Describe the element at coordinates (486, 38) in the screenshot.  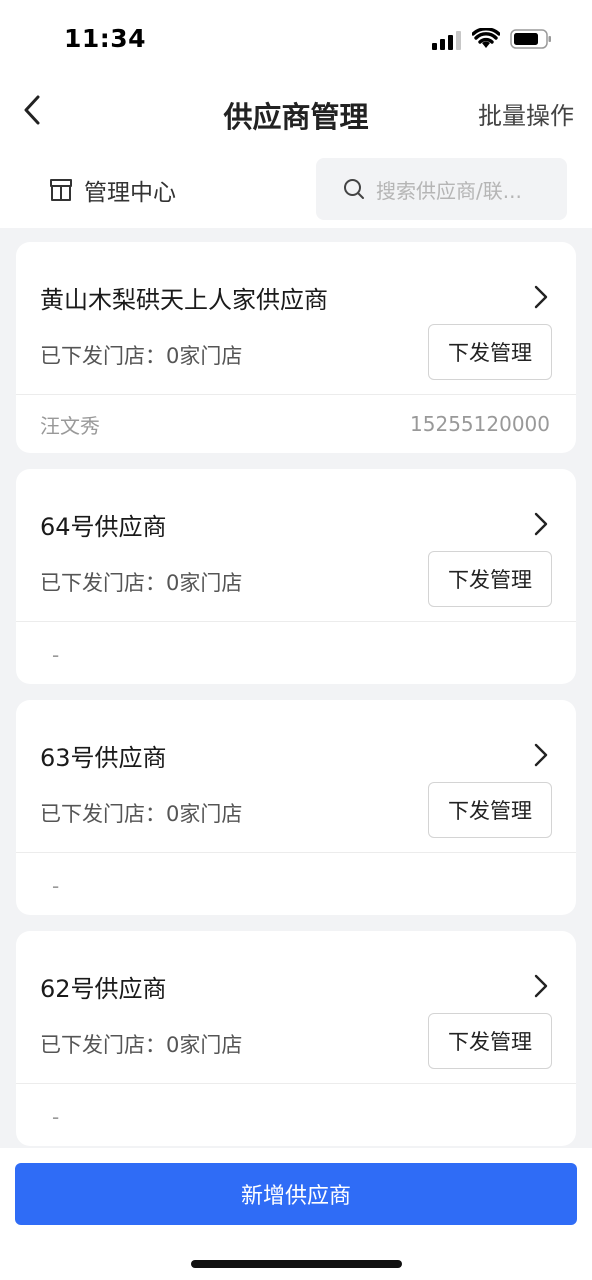
I see `wifi-icon` at that location.